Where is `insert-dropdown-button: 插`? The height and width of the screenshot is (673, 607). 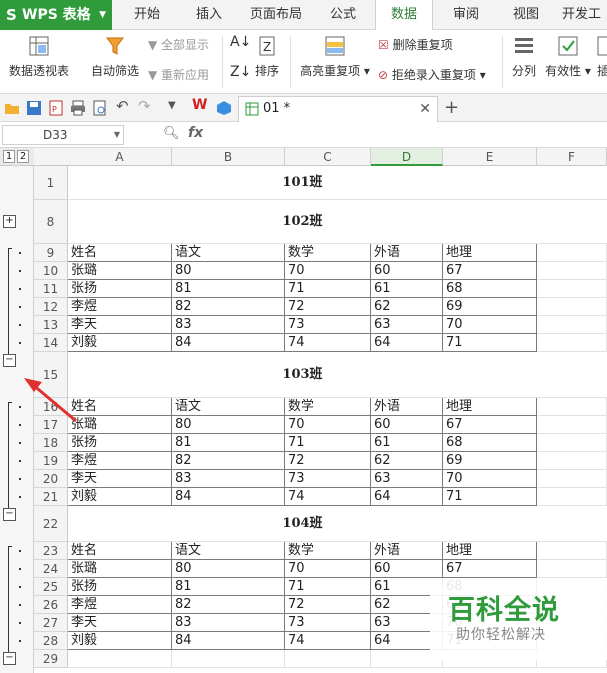 insert-dropdown-button: 插 is located at coordinates (601, 56).